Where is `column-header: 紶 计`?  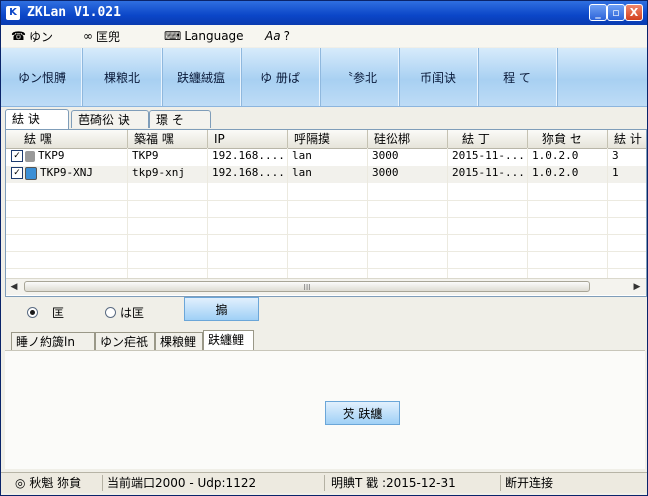
column-header: 紶 计 is located at coordinates (627, 139).